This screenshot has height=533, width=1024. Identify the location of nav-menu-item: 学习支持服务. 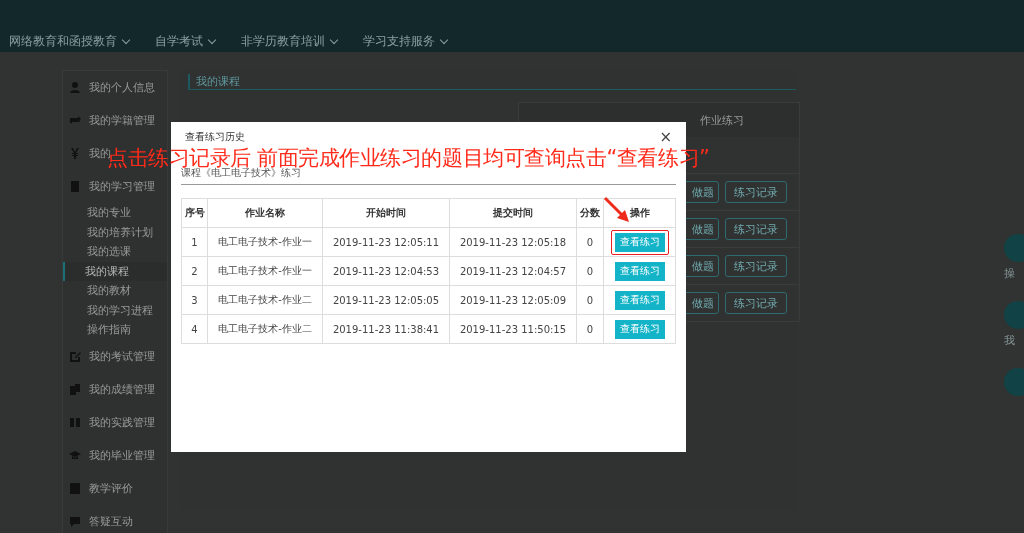
(405, 41).